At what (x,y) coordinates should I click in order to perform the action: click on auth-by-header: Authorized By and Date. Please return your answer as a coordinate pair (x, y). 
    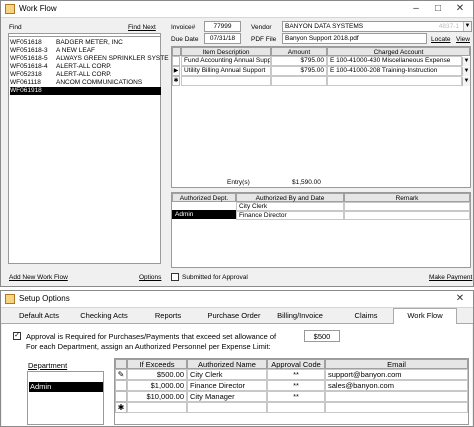
    Looking at the image, I should click on (290, 197).